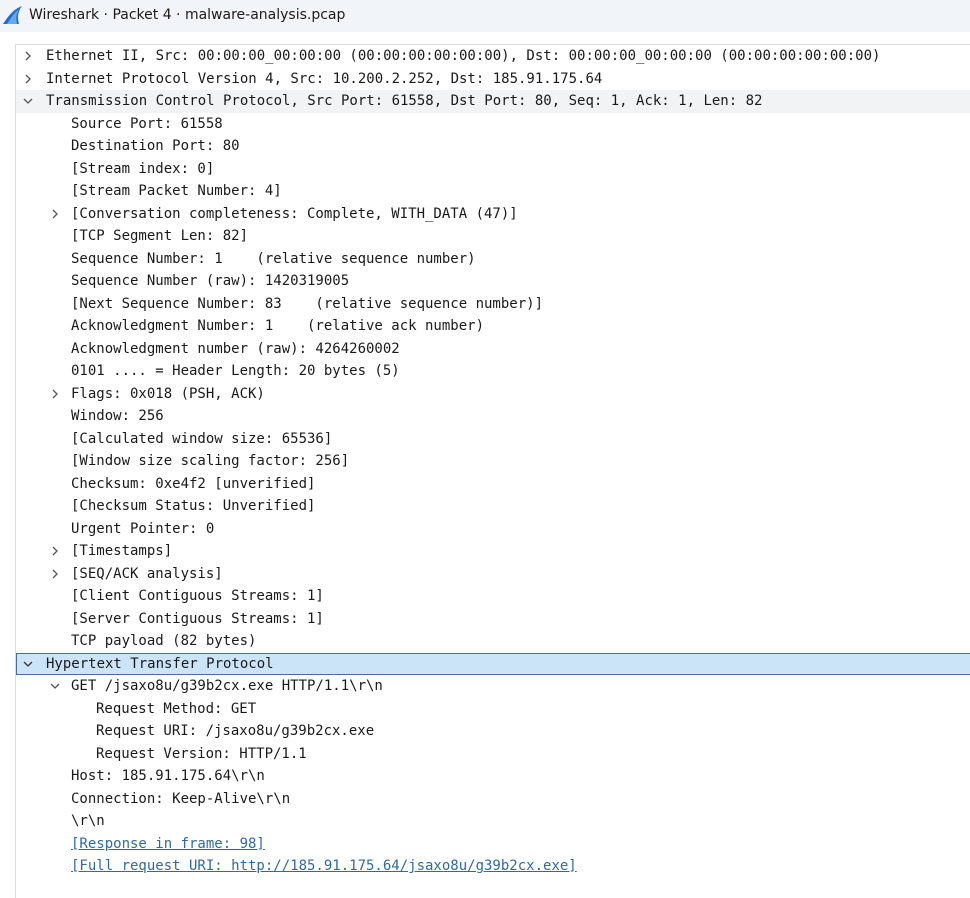  Describe the element at coordinates (122, 551) in the screenshot. I see `tree-row-label: [Timestamps]` at that location.